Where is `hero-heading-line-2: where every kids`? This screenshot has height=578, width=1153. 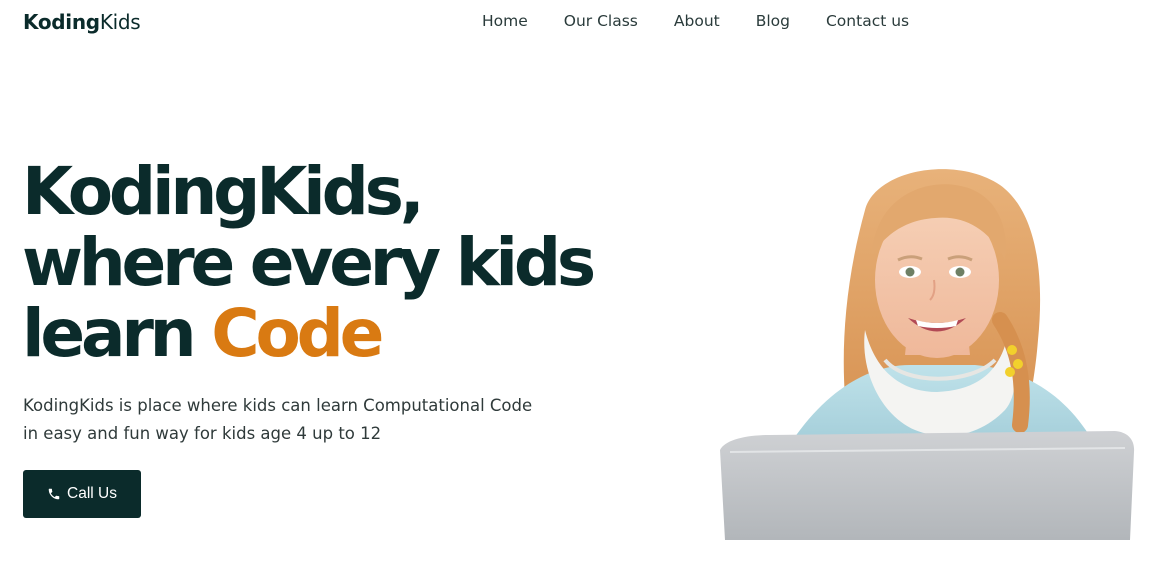
hero-heading-line-2: where every kids is located at coordinates (309, 262).